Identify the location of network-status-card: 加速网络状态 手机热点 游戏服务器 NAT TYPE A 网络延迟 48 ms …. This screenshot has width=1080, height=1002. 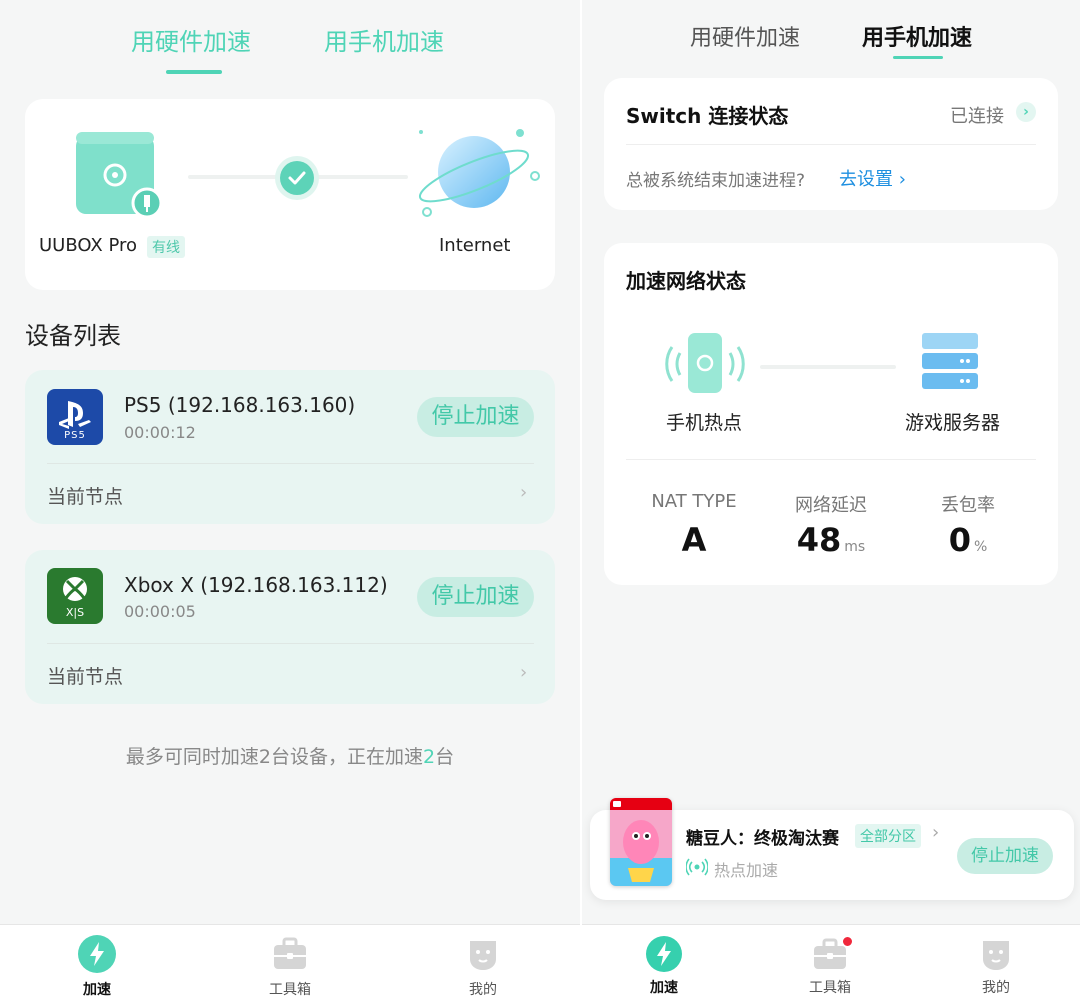
(831, 414).